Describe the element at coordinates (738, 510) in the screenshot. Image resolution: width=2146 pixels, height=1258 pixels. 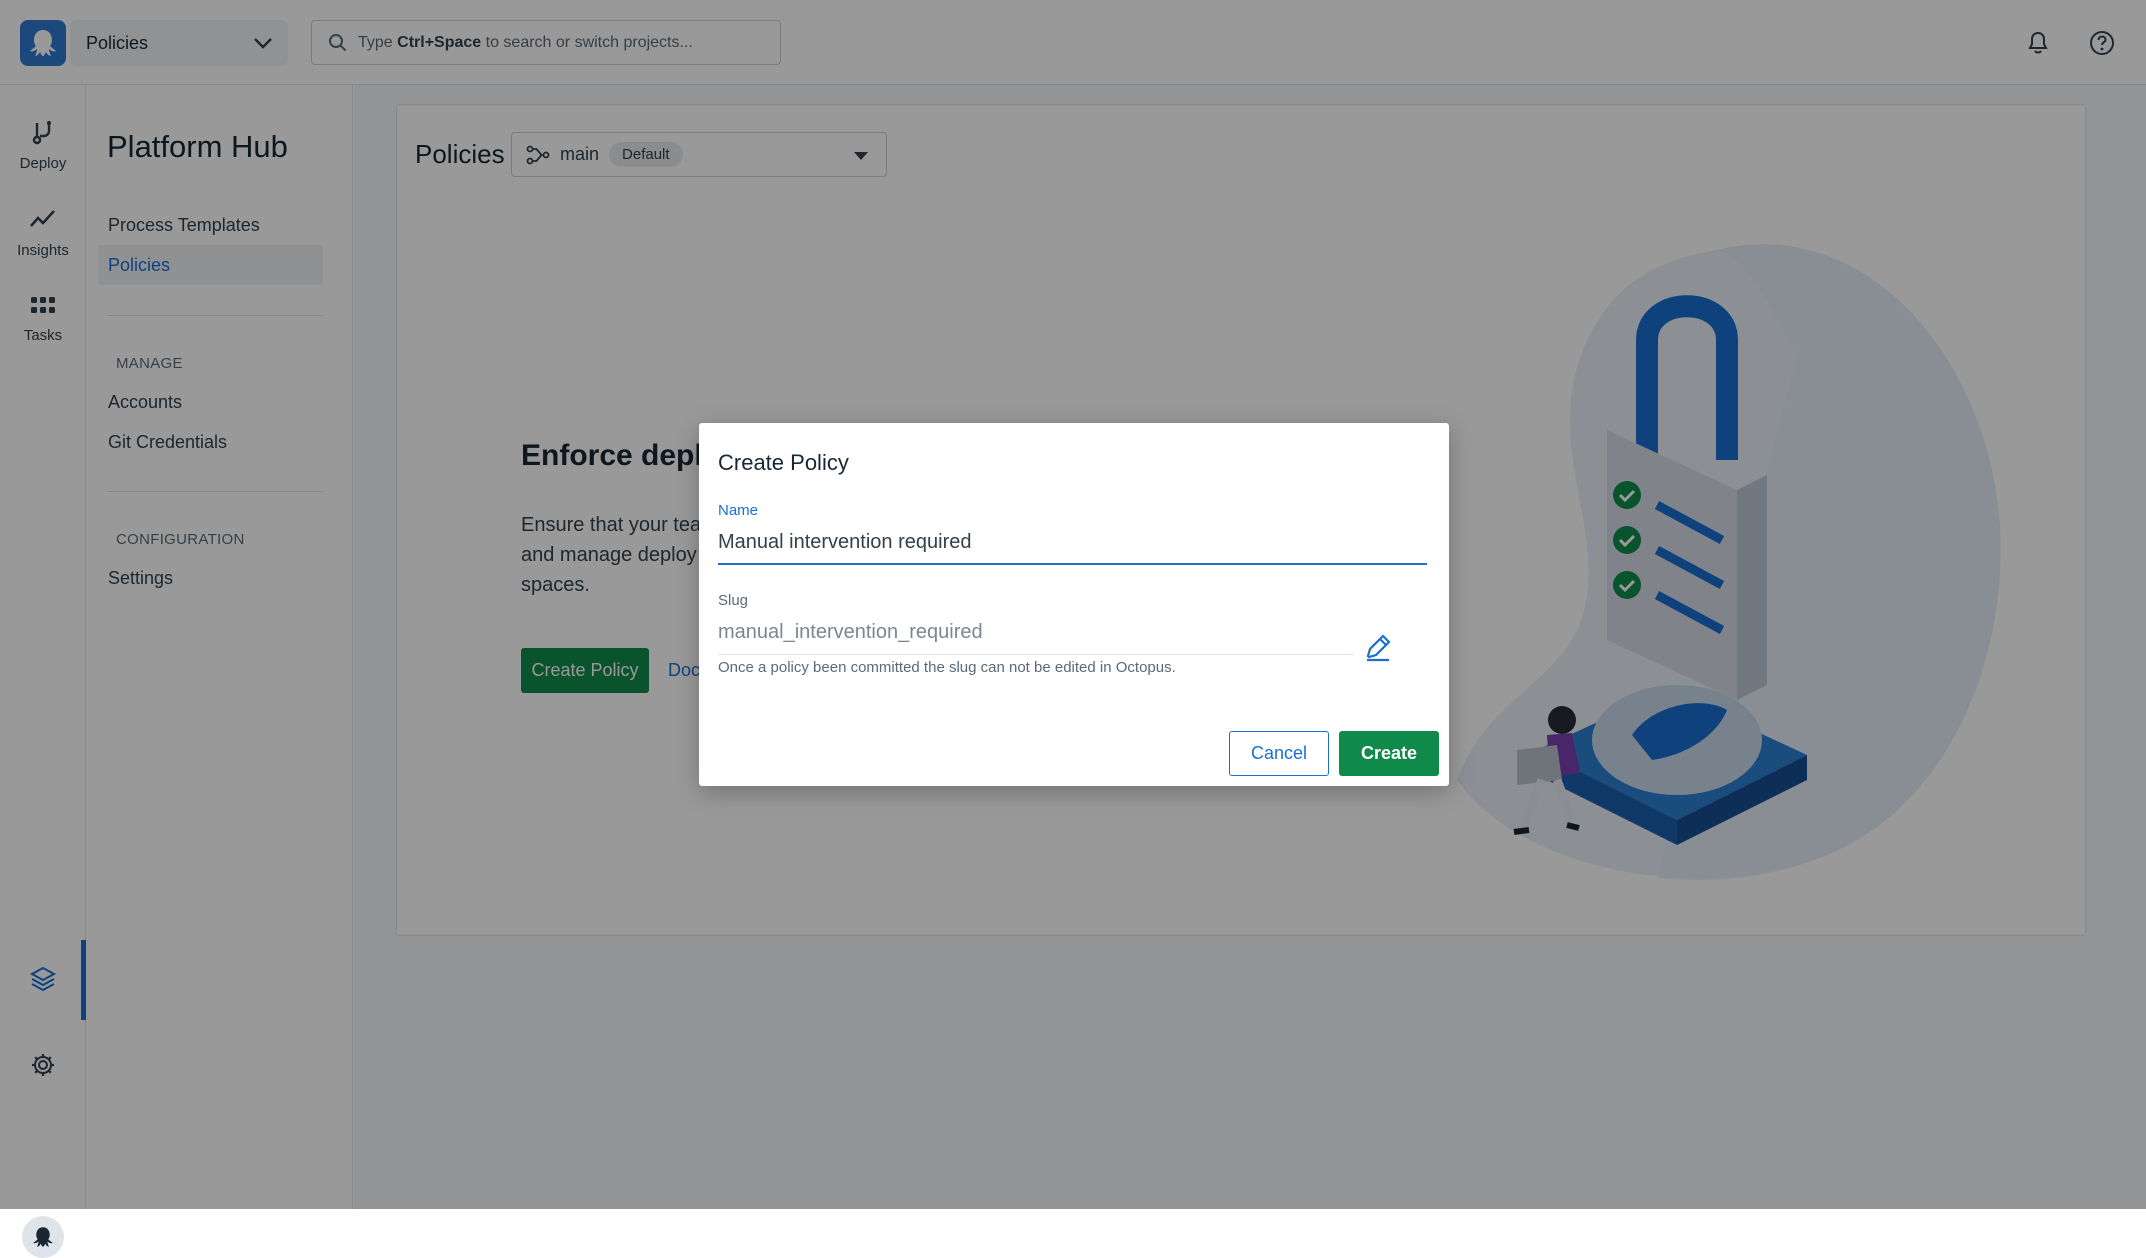
I see `name-label: Name` at that location.